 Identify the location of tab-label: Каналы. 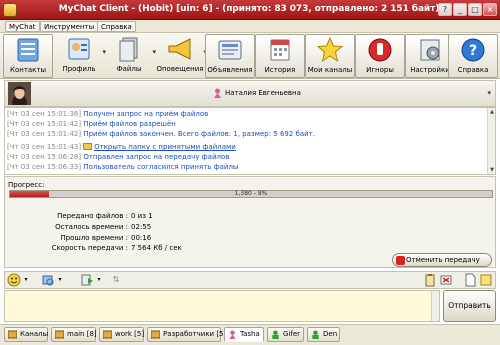
(34, 334).